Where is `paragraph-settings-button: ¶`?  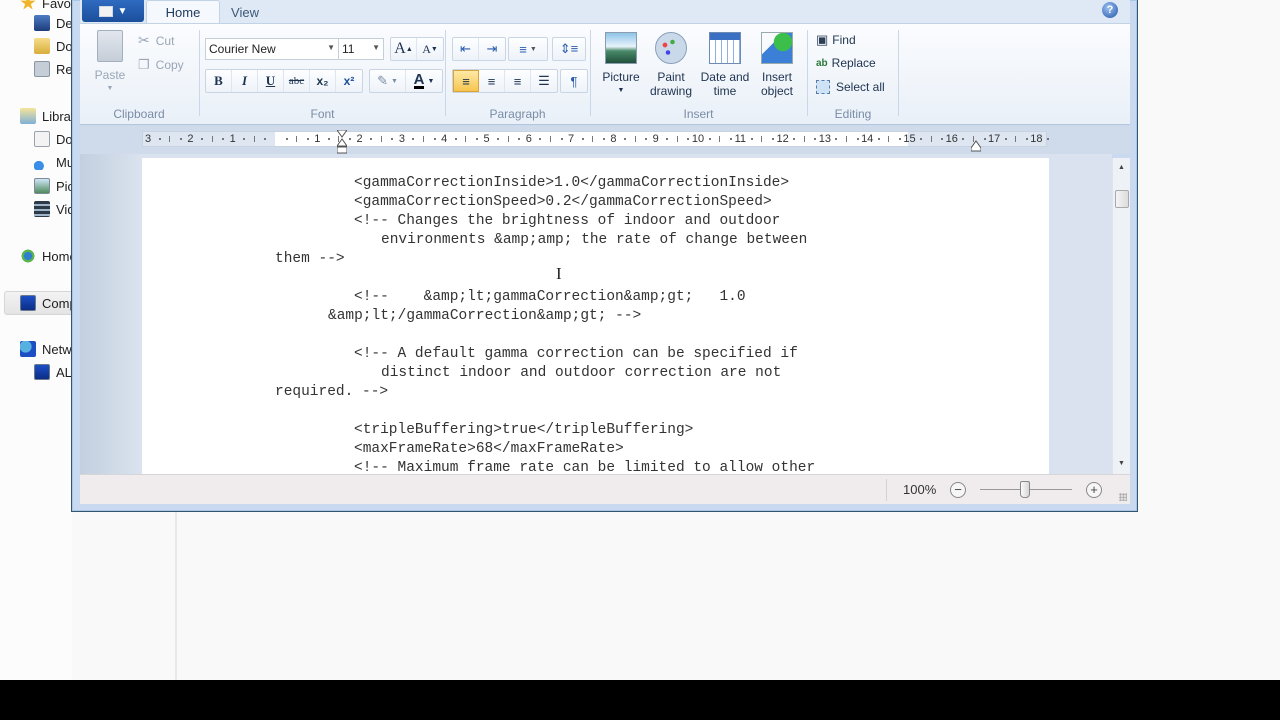 paragraph-settings-button: ¶ is located at coordinates (574, 81).